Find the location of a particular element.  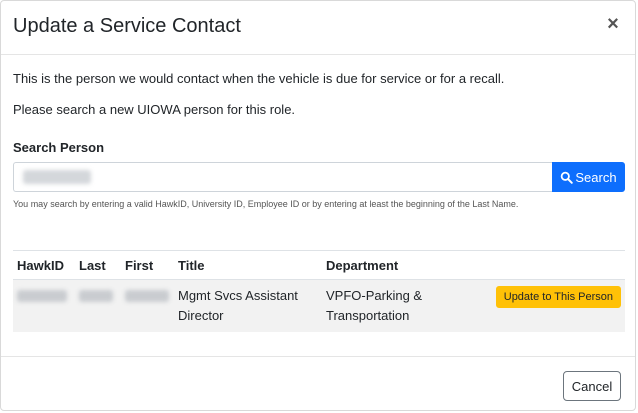

column-header-first: First is located at coordinates (147, 265).